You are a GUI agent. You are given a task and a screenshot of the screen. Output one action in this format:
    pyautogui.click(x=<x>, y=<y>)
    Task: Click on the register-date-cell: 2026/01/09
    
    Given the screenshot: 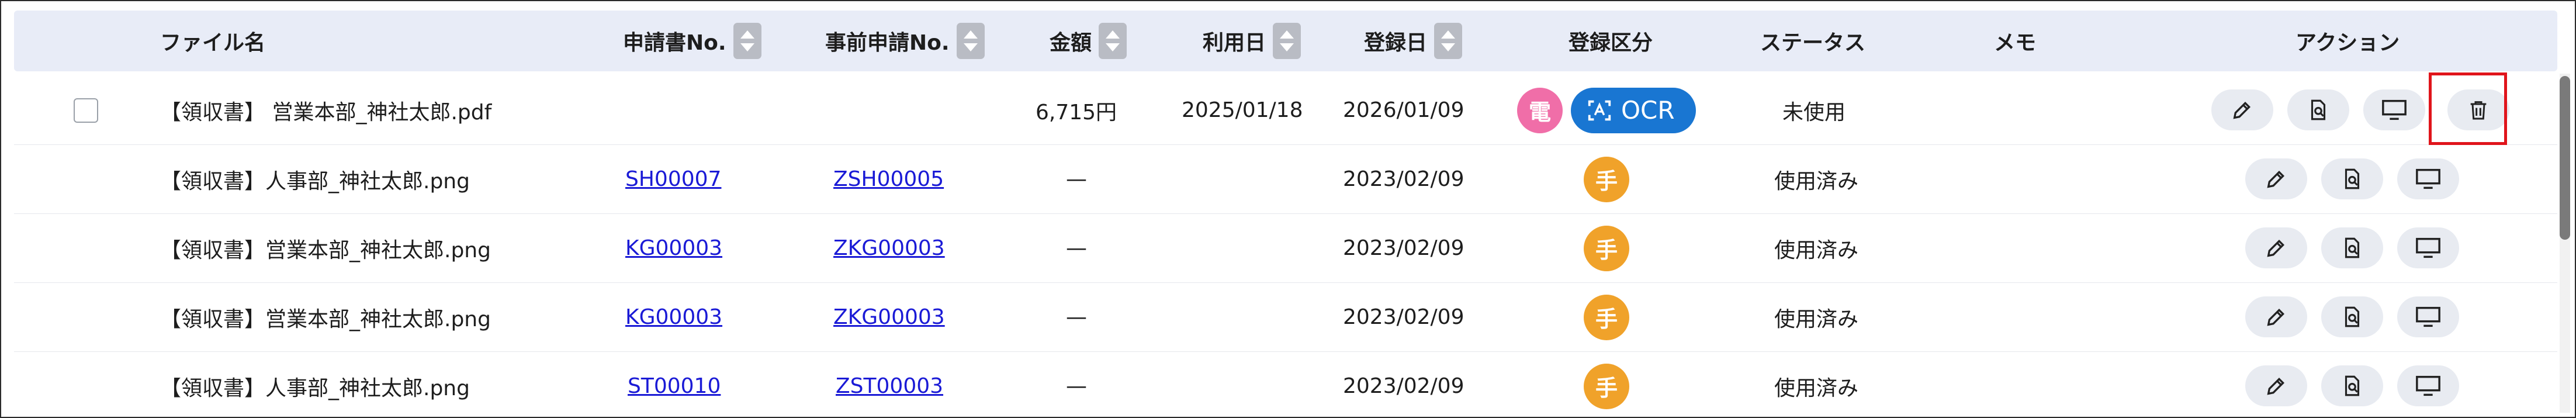 What is the action you would take?
    pyautogui.click(x=1403, y=110)
    